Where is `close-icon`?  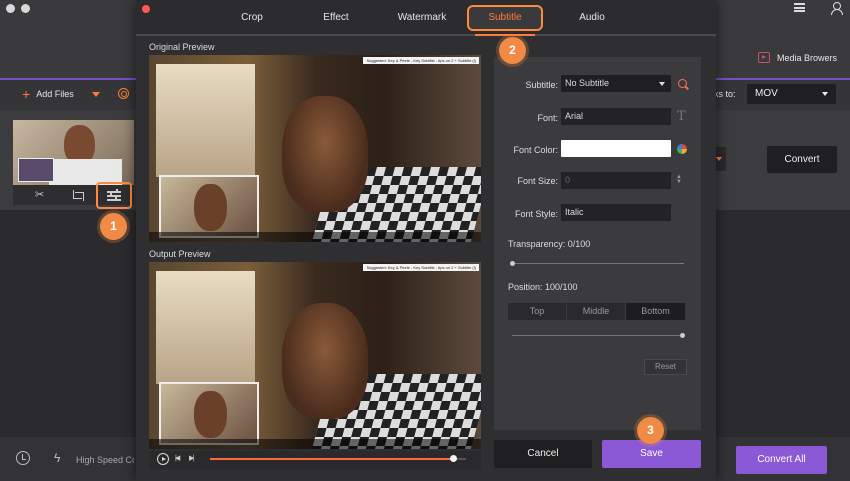
close-icon is located at coordinates (146, 9).